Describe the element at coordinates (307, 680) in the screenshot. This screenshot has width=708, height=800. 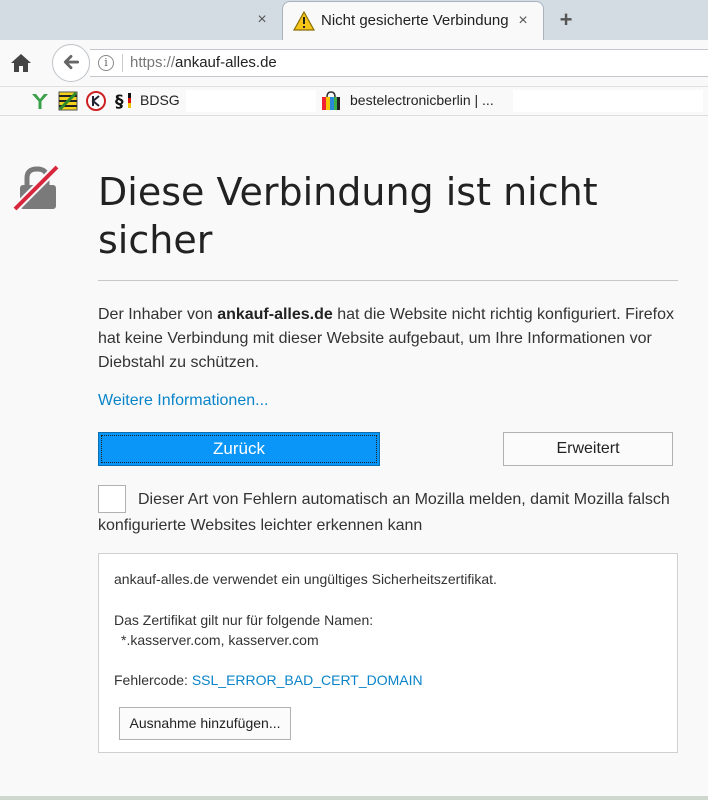
I see `error-code-link: SSL_ERROR_BAD_CERT_DOMAIN` at that location.